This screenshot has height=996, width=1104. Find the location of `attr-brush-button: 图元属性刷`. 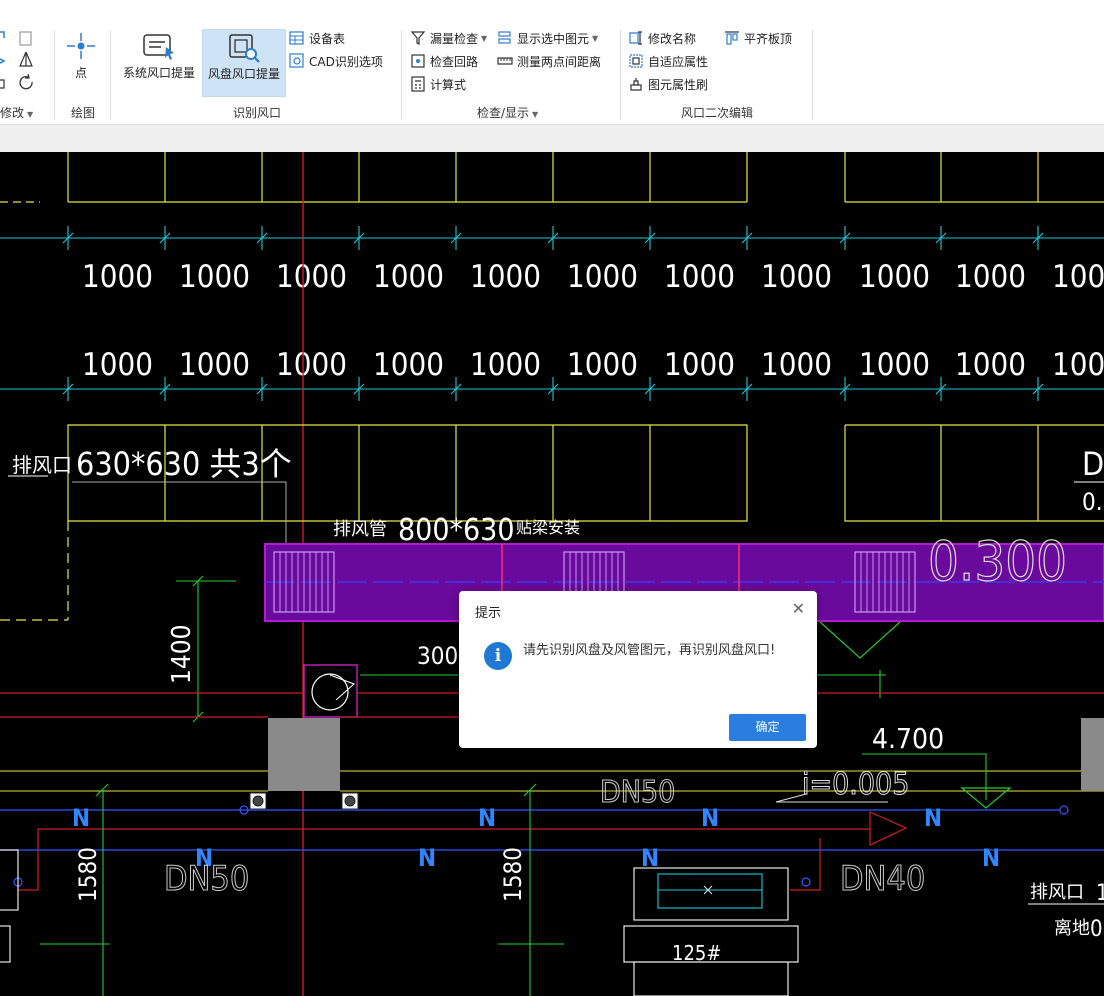

attr-brush-button: 图元属性刷 is located at coordinates (668, 84).